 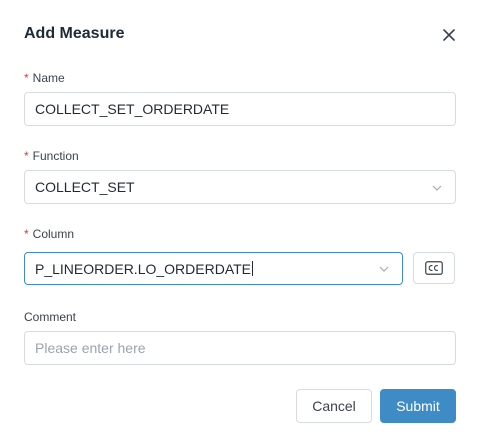 What do you see at coordinates (74, 33) in the screenshot?
I see `dialog-title: Add Measure` at bounding box center [74, 33].